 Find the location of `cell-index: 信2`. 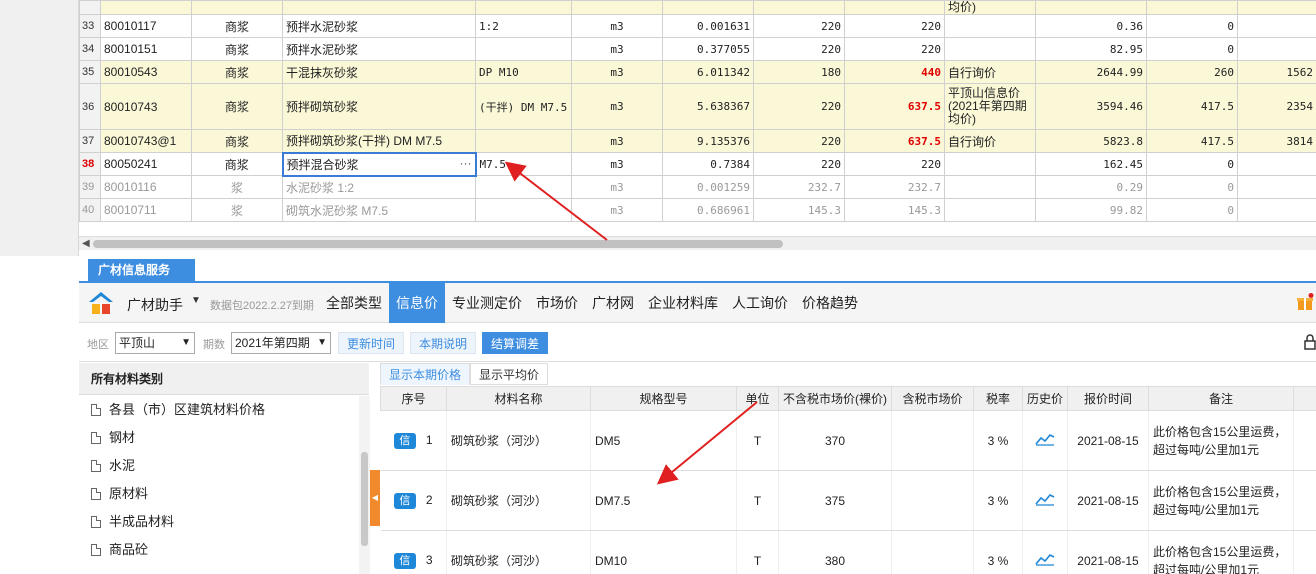

cell-index: 信2 is located at coordinates (413, 500).